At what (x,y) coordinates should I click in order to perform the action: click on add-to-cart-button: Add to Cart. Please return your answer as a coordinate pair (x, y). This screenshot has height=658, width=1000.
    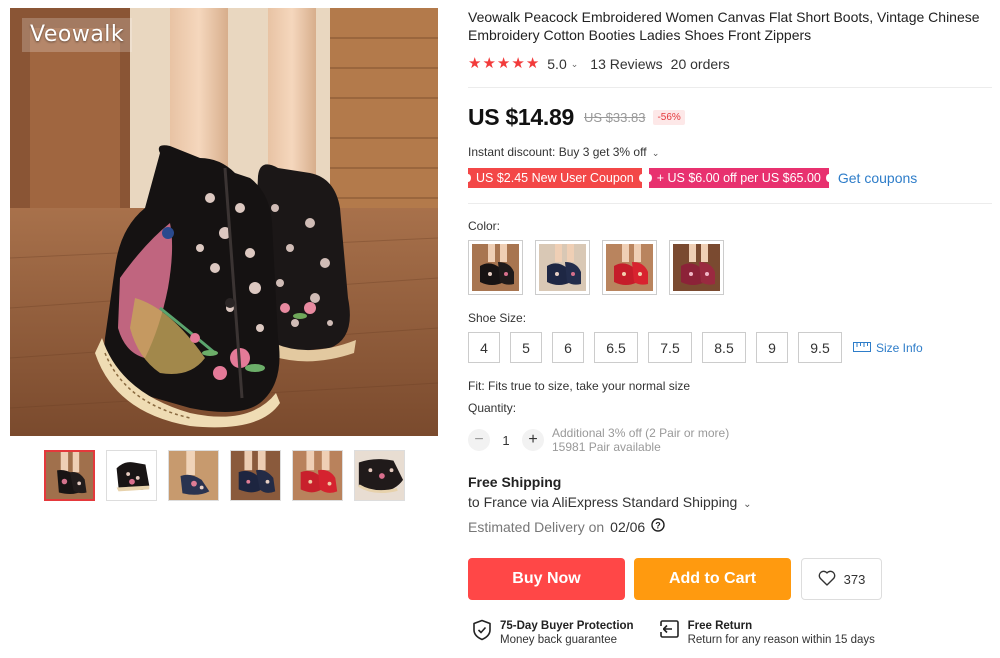
    Looking at the image, I should click on (712, 579).